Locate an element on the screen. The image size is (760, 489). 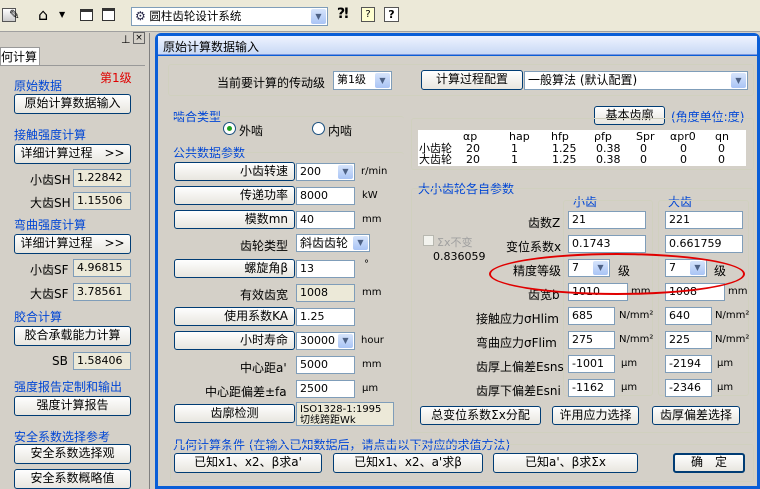
module-unit: mm is located at coordinates (372, 219).